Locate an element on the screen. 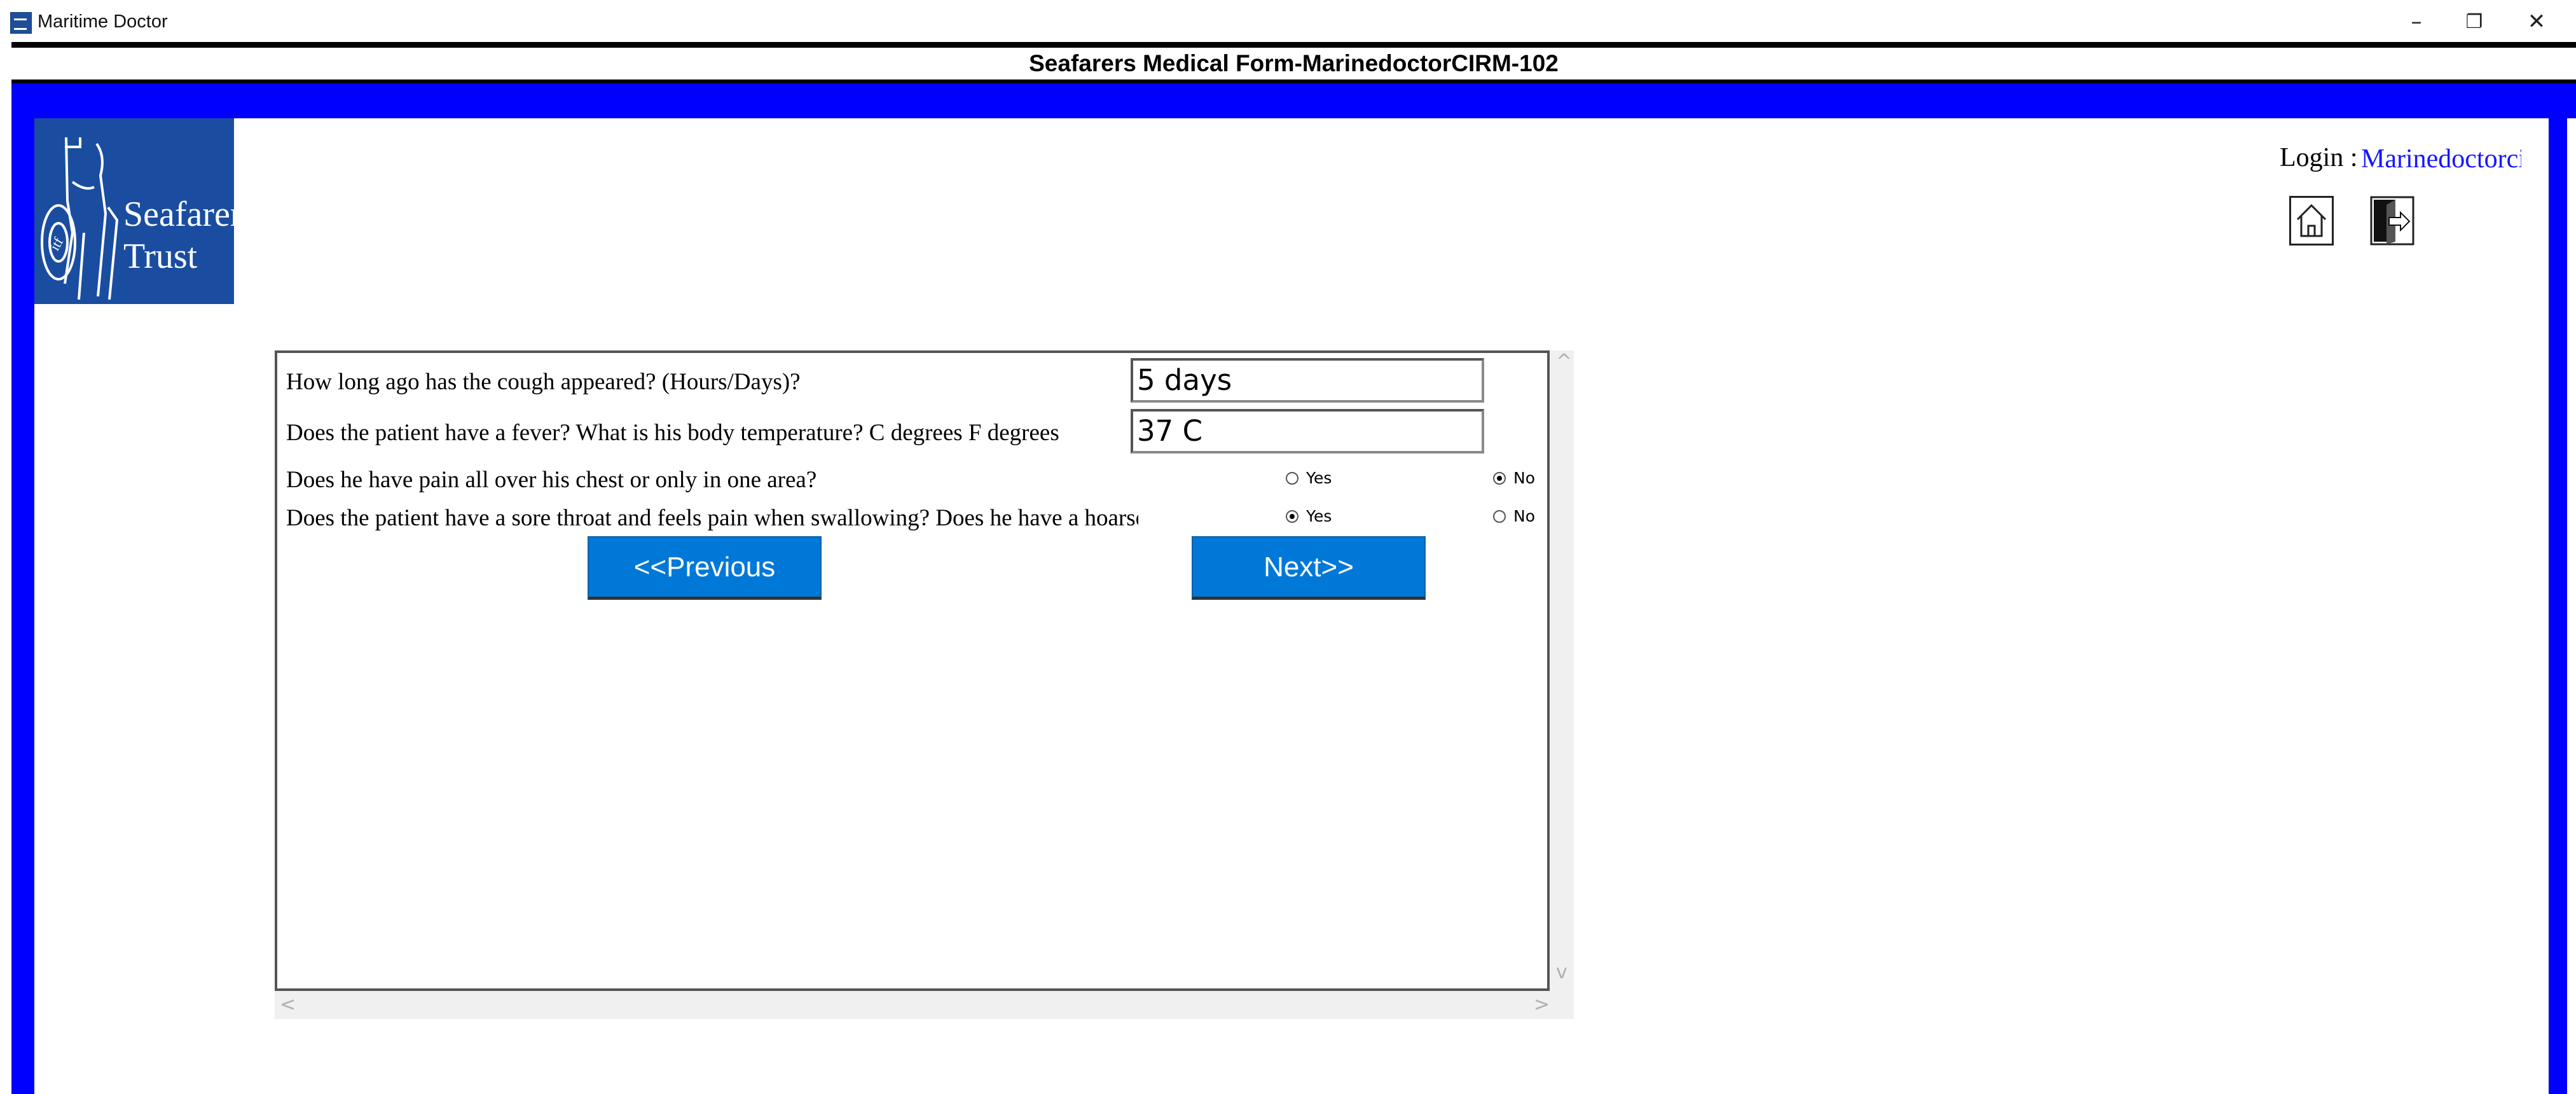  home-icon is located at coordinates (2311, 220).